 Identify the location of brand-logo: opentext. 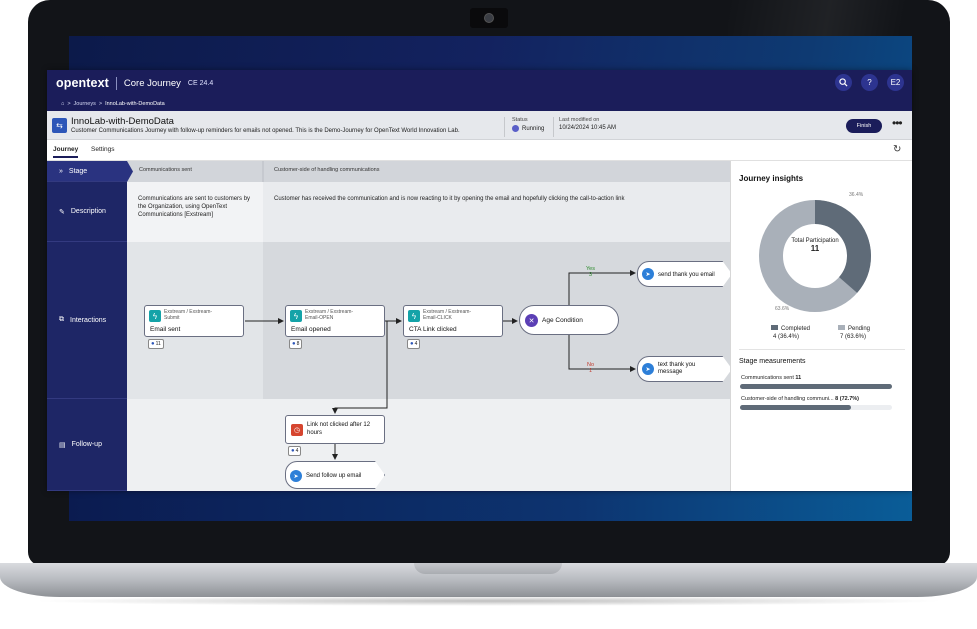
(82, 83).